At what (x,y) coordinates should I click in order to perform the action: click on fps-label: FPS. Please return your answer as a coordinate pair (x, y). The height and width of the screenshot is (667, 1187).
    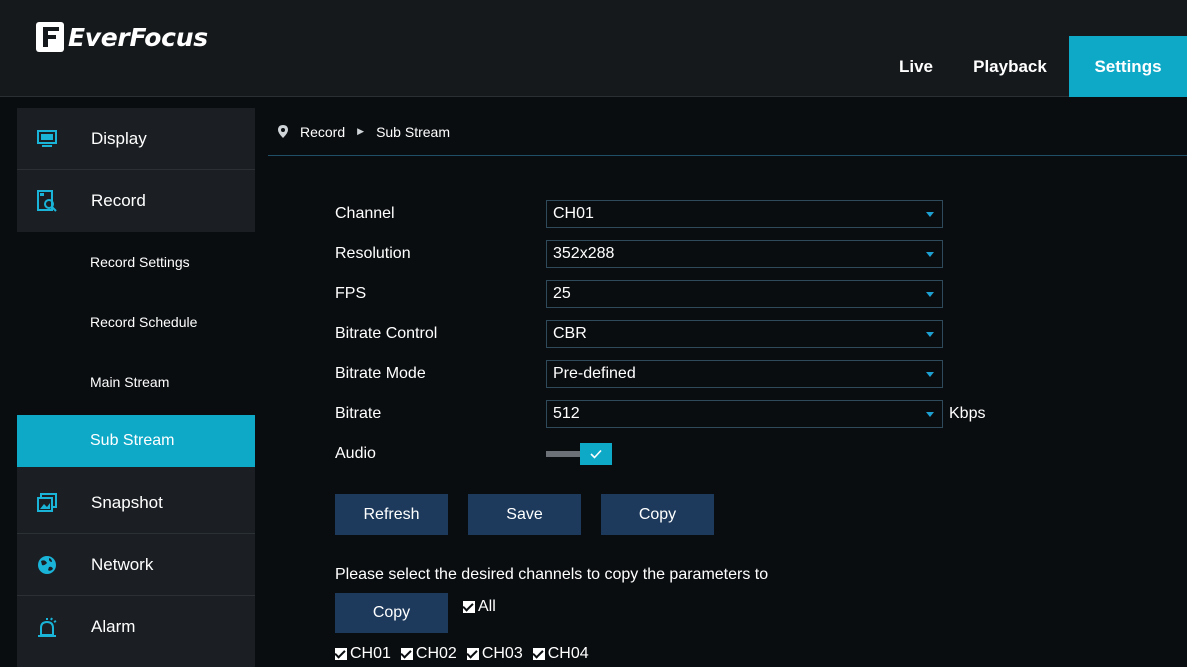
    Looking at the image, I should click on (351, 293).